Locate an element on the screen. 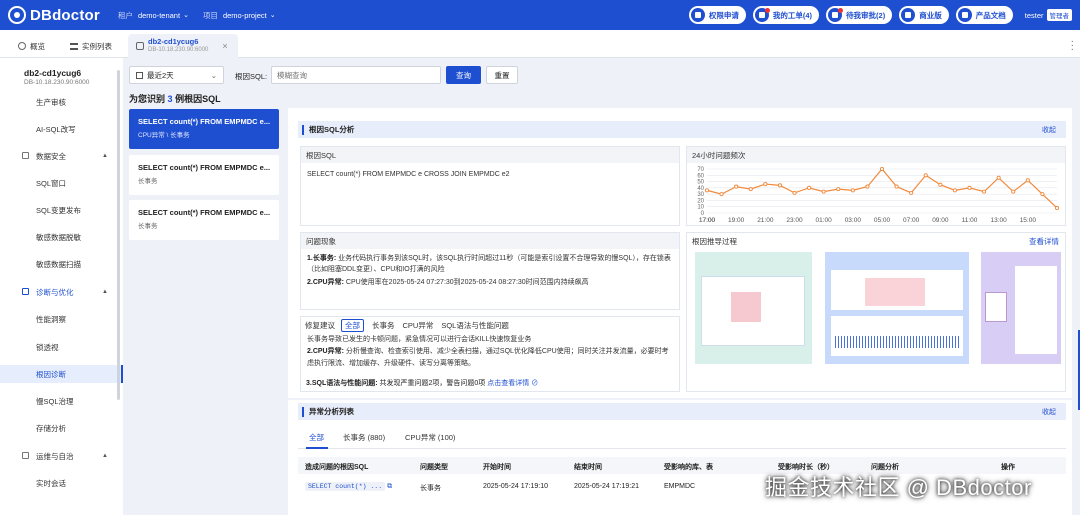 This screenshot has height=515, width=1080. sidebar-item-label: 敏感数据脱敏 is located at coordinates (58, 237).